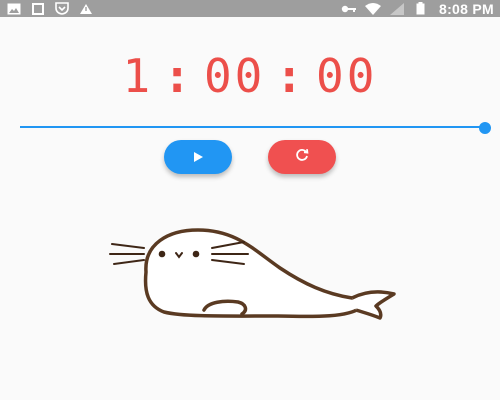 This screenshot has width=500, height=400. Describe the element at coordinates (250, 8) in the screenshot. I see `status-bar: 8:08 PM` at that location.